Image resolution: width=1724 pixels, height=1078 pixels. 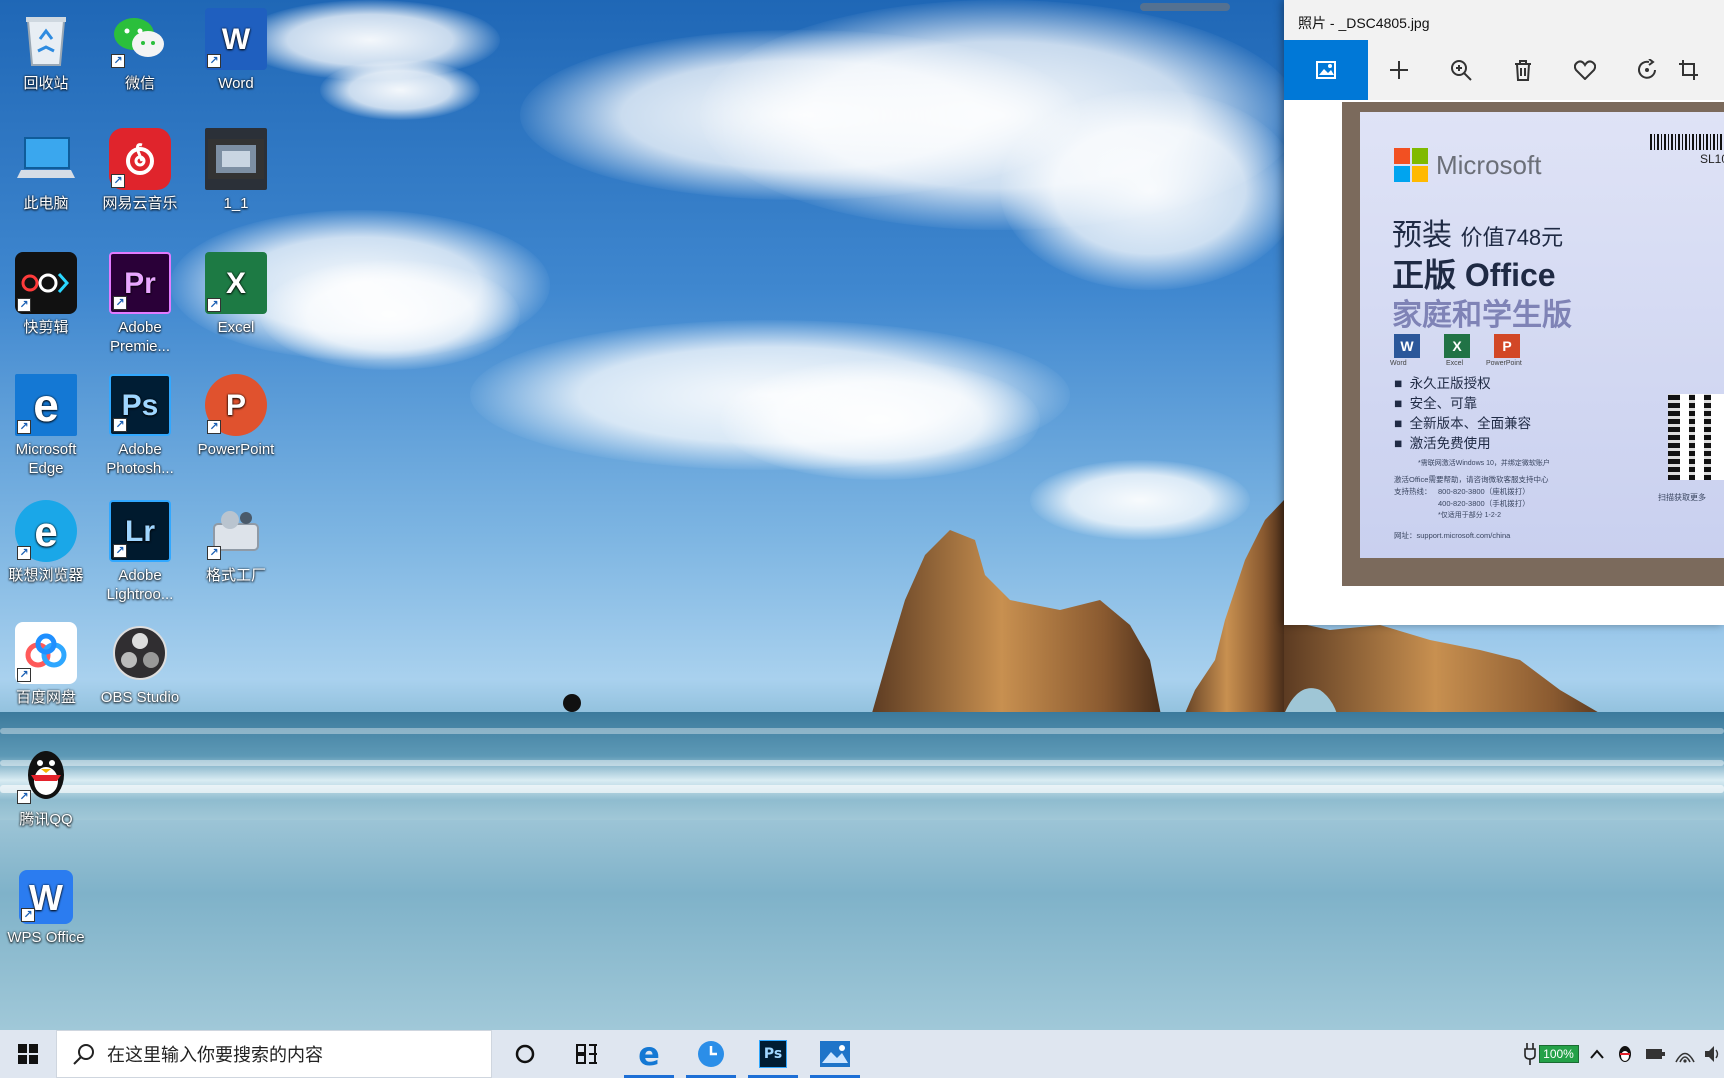 What do you see at coordinates (649, 1054) in the screenshot?
I see `taskbar-edge-button: e` at bounding box center [649, 1054].